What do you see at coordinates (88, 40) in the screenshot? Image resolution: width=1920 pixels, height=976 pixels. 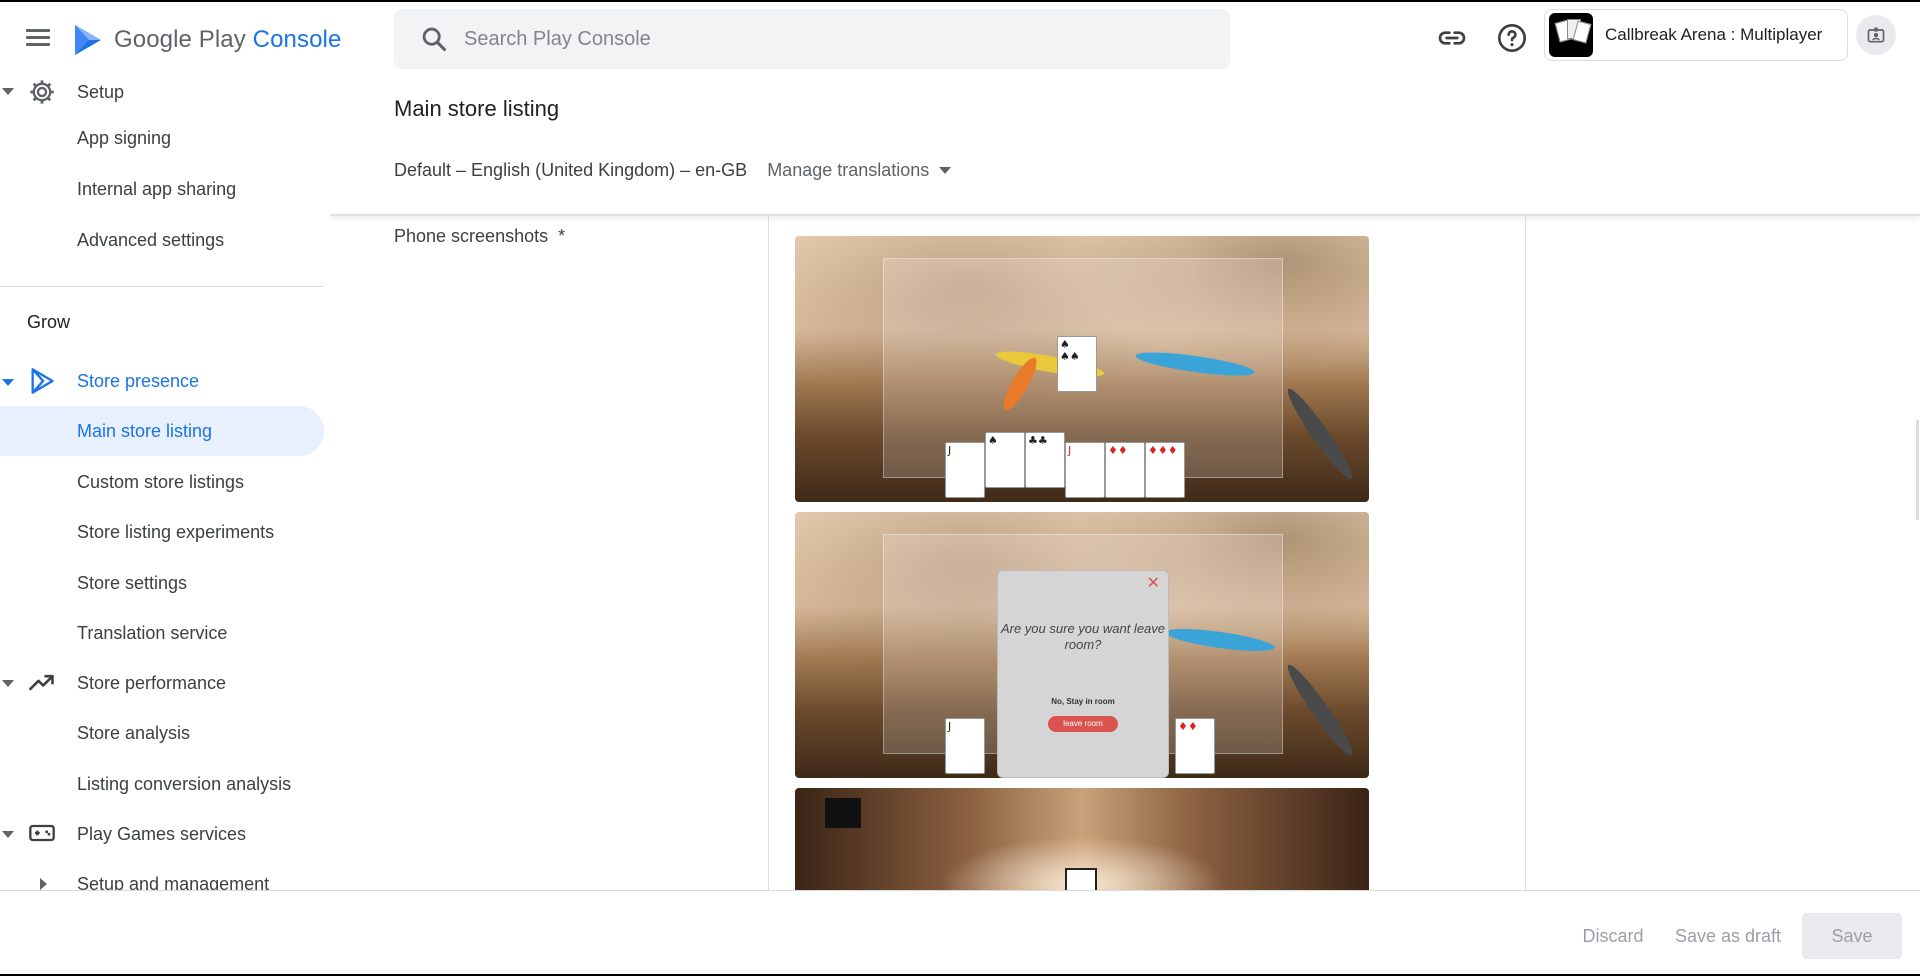 I see `play-logo-icon` at bounding box center [88, 40].